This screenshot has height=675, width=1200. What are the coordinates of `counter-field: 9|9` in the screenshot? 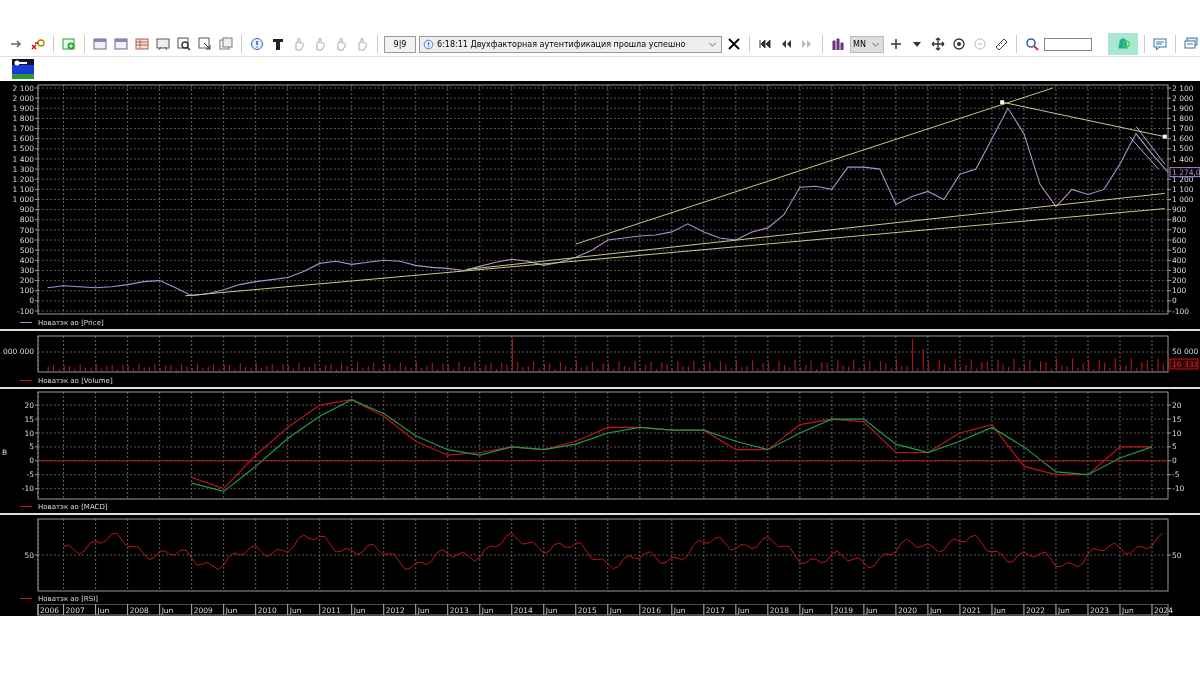 It's located at (400, 44).